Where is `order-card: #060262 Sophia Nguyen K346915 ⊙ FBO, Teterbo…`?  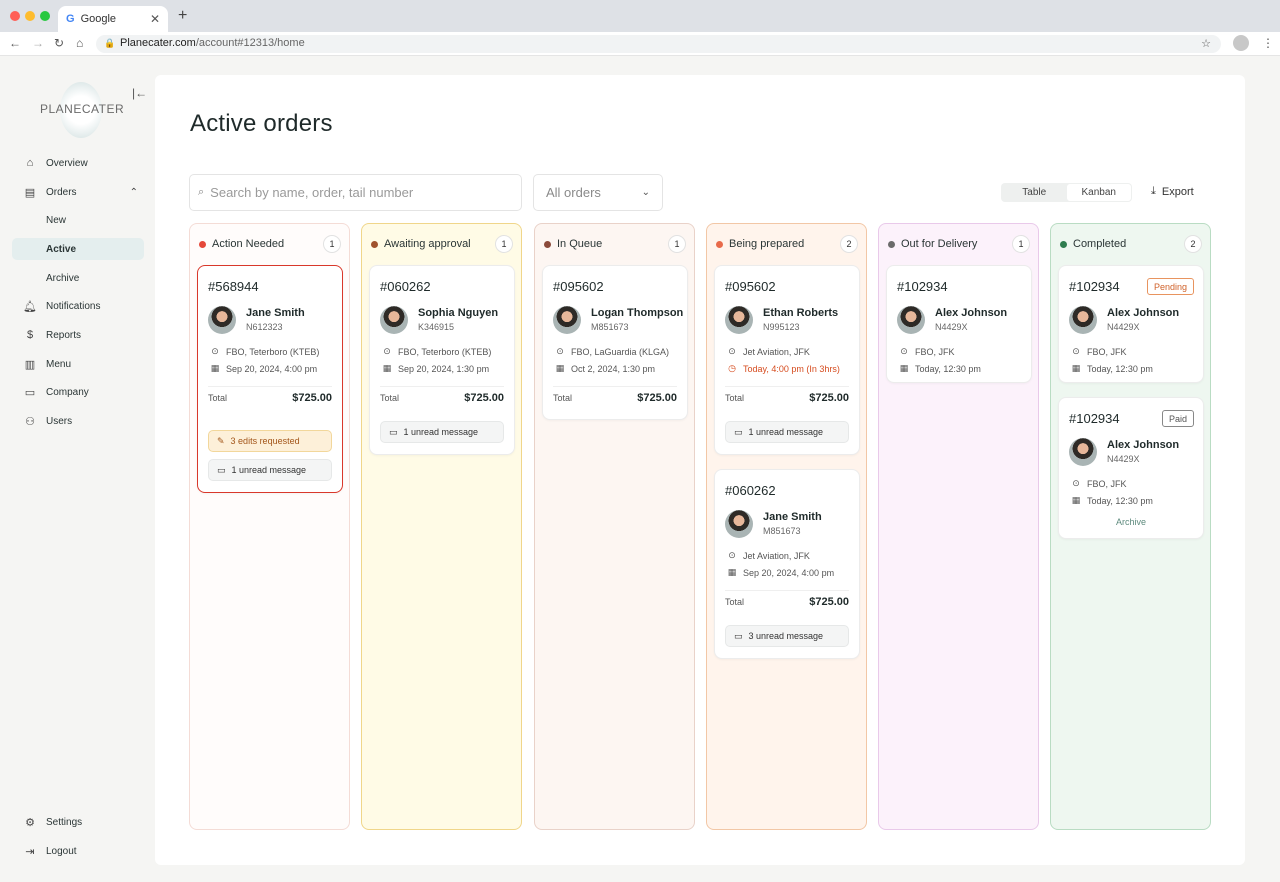
order-card: #060262 Sophia Nguyen K346915 ⊙ FBO, Teterbo… is located at coordinates (442, 360).